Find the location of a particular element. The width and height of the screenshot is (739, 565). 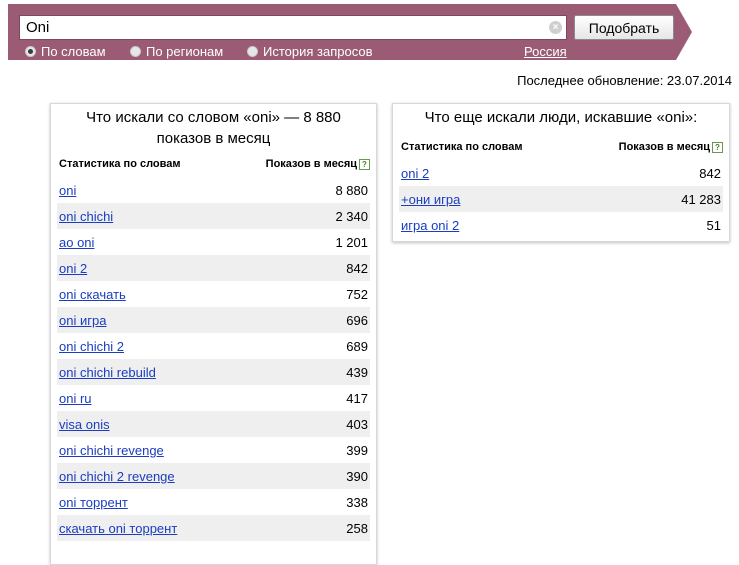

table-row: oni chichi 2 340 is located at coordinates (213, 216).